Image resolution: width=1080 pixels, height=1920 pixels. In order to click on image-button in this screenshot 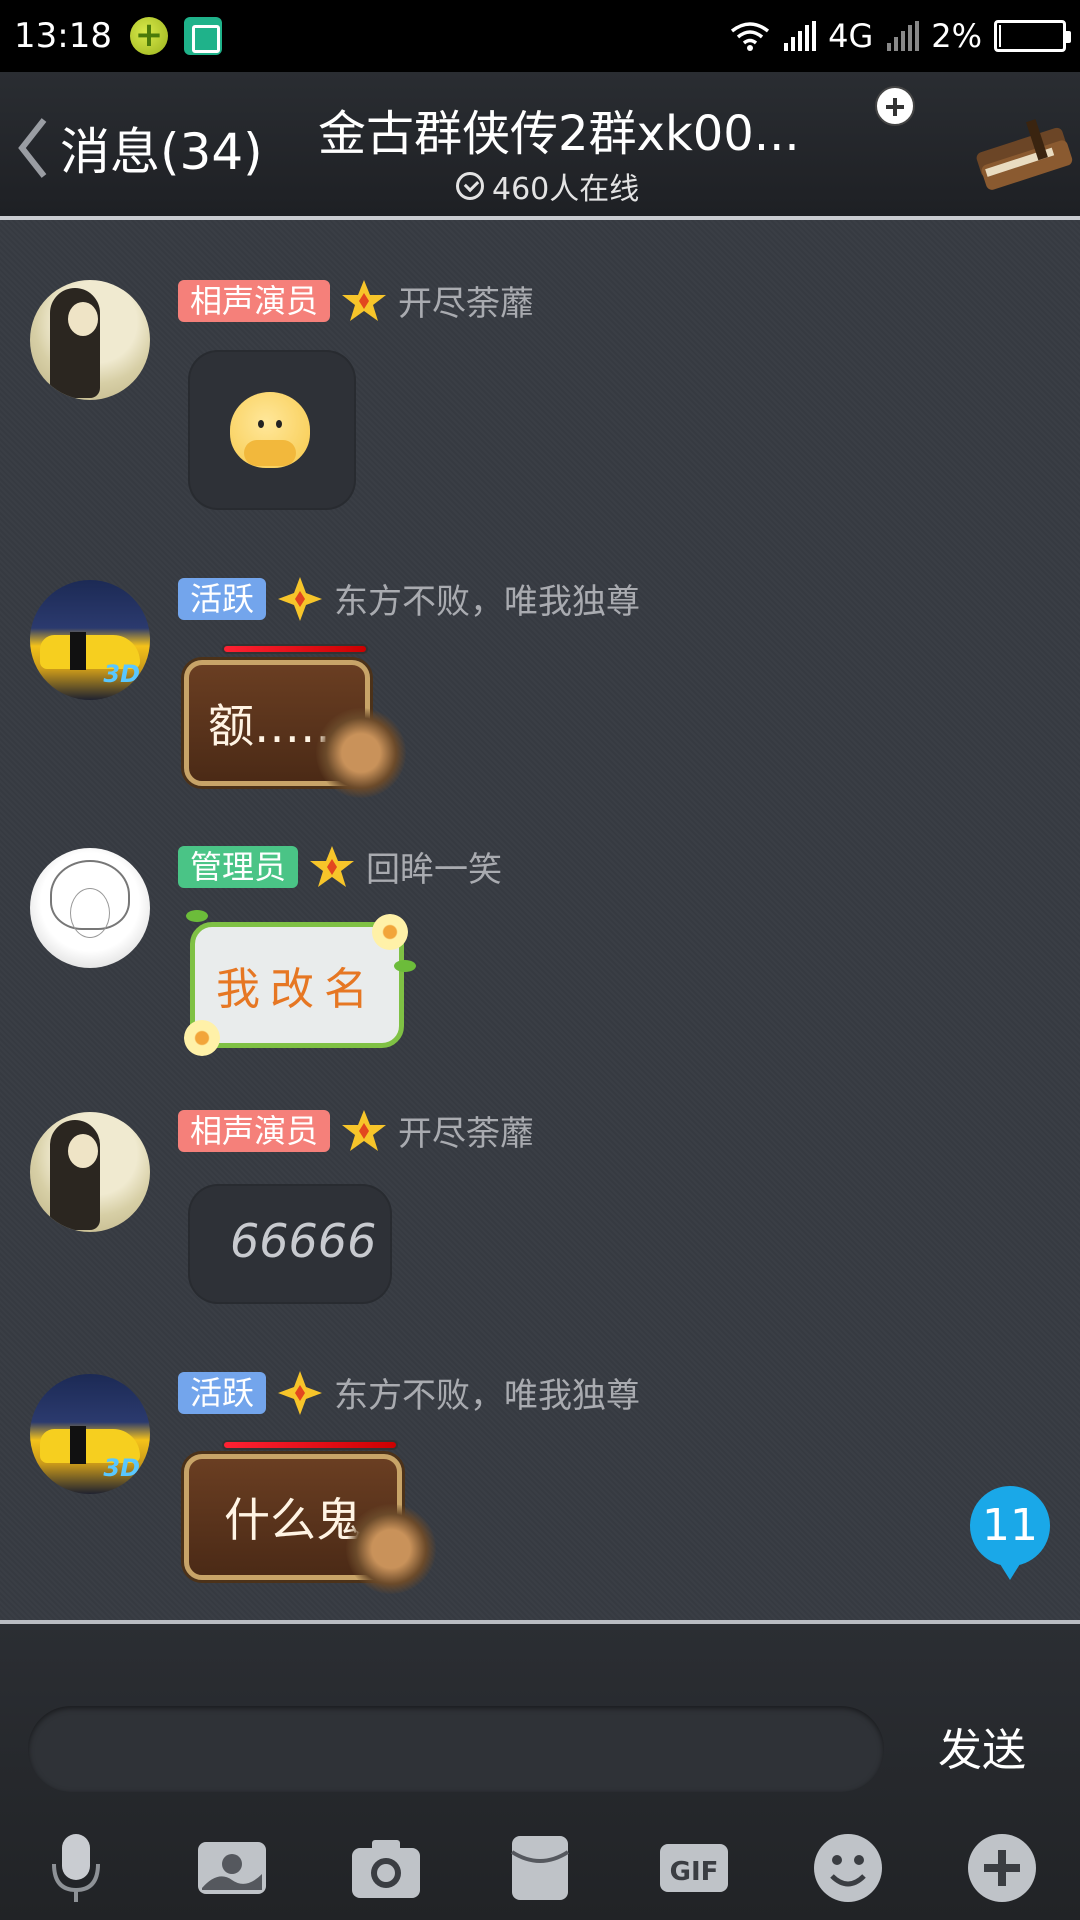, I will do `click(232, 1868)`.